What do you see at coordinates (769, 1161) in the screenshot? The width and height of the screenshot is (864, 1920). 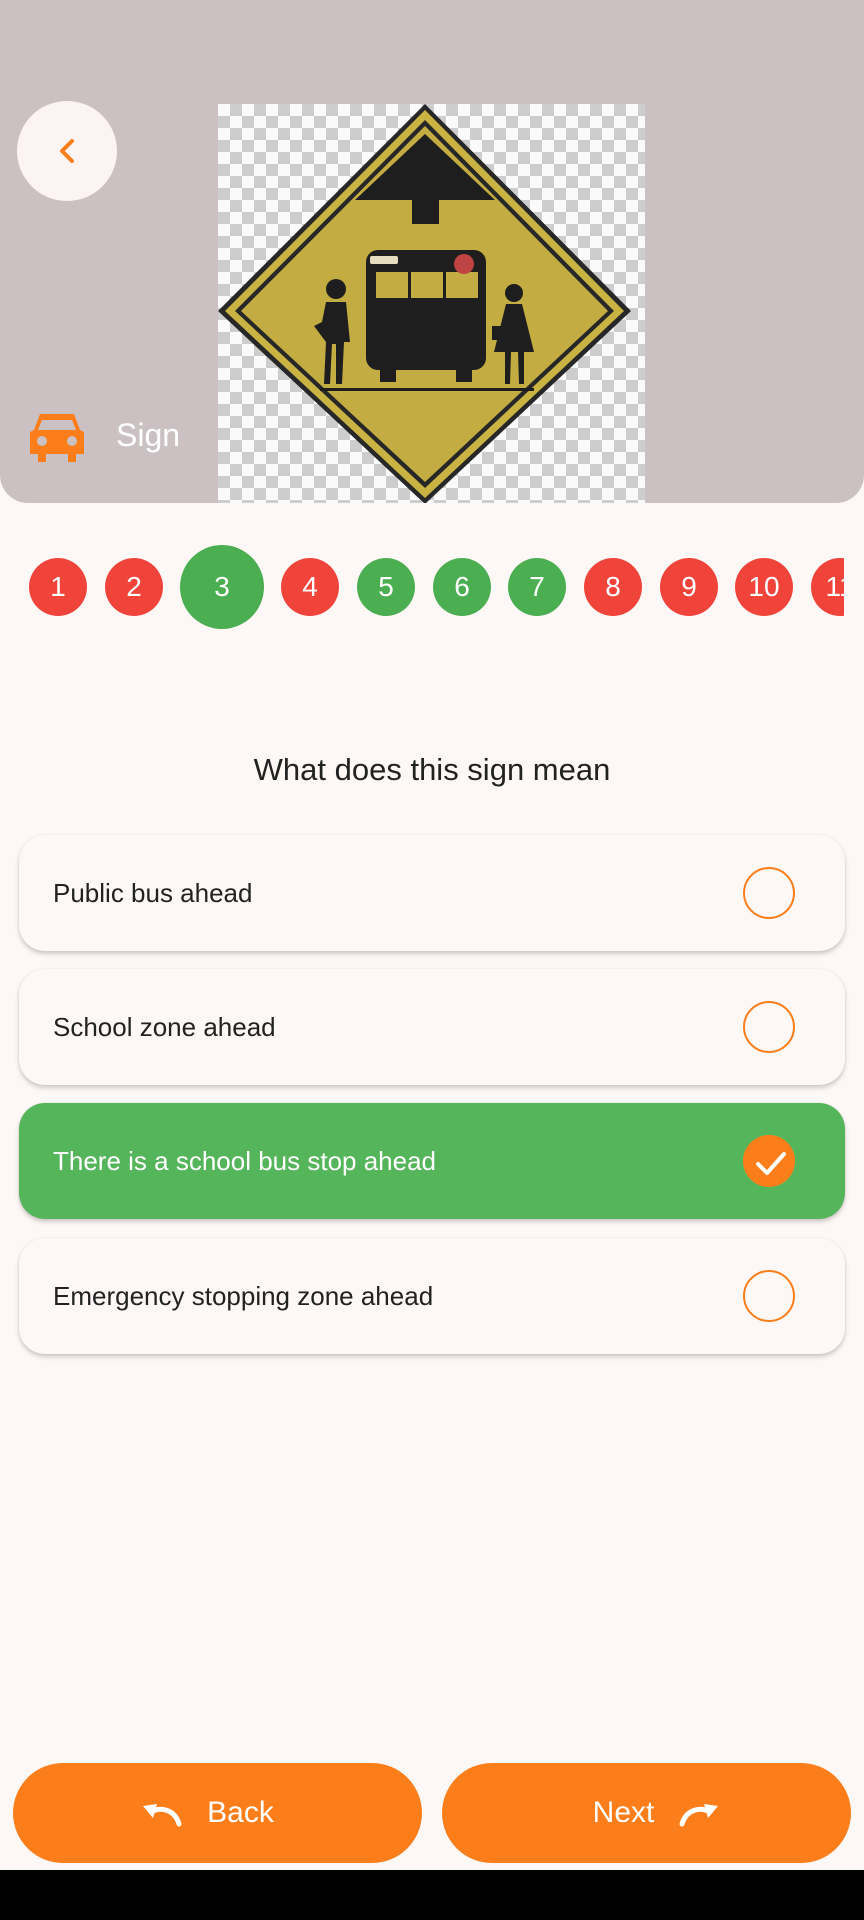 I see `checkmark-icon` at bounding box center [769, 1161].